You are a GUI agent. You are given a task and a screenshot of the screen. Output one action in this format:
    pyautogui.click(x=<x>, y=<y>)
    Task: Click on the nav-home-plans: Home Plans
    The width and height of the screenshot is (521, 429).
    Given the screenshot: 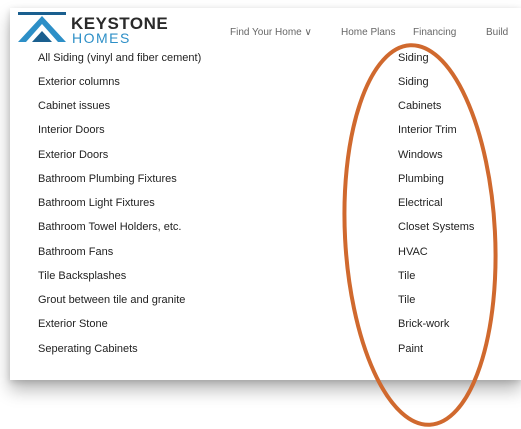 What is the action you would take?
    pyautogui.click(x=368, y=32)
    